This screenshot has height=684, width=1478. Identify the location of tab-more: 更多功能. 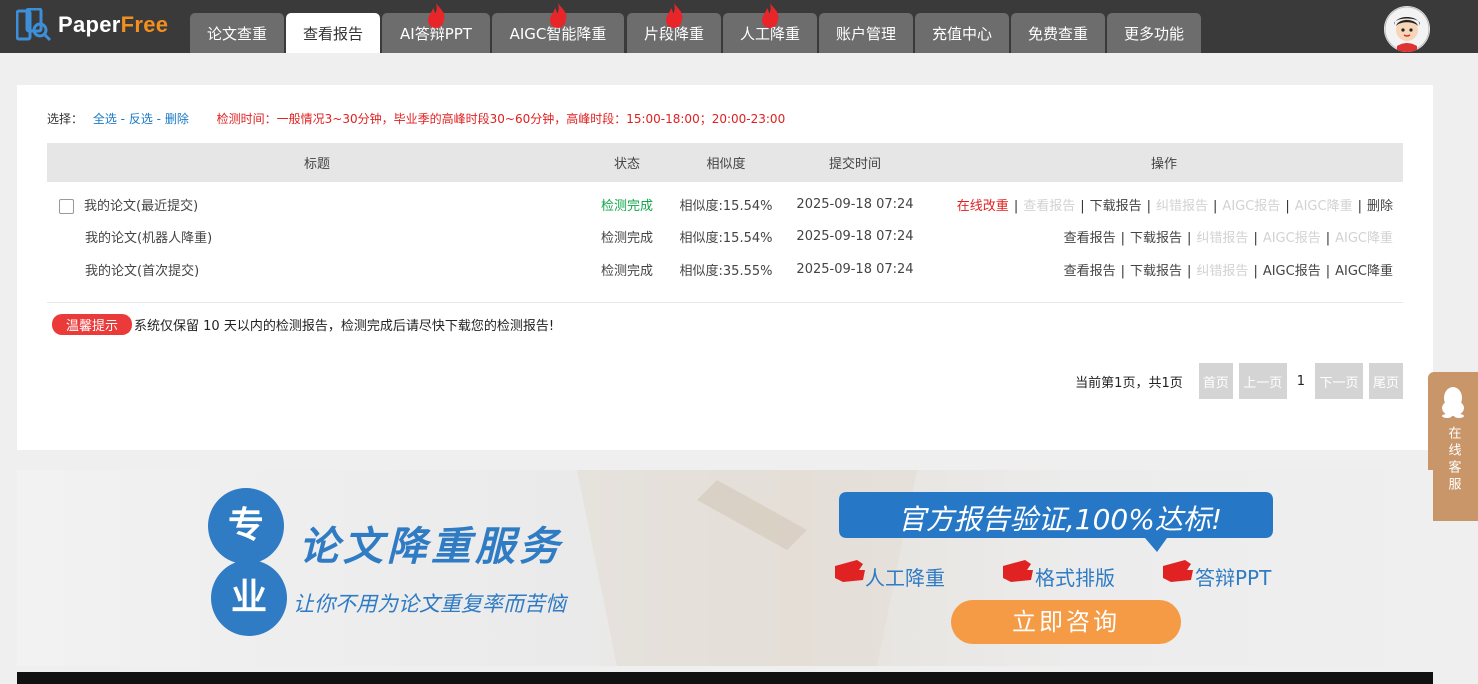
(1154, 33).